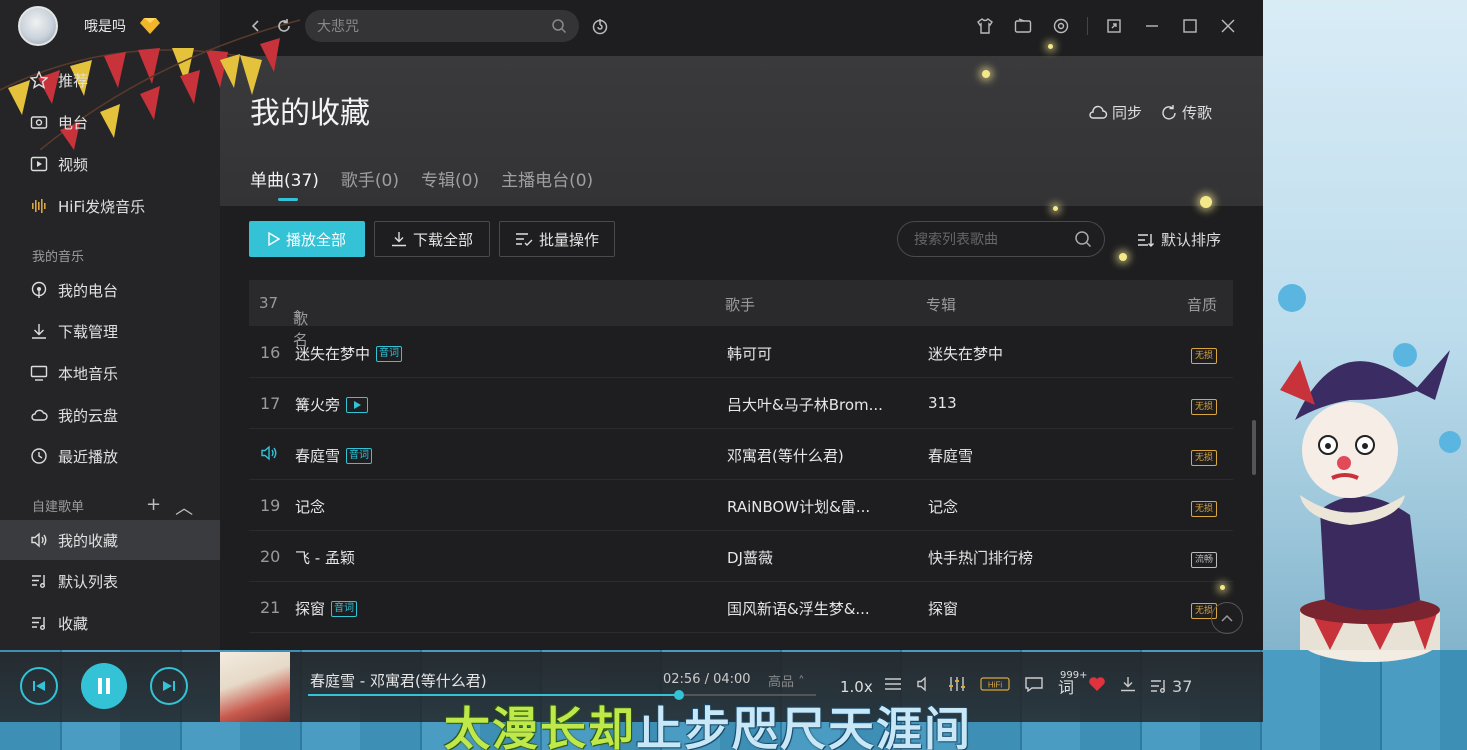 Image resolution: width=1467 pixels, height=750 pixels. I want to click on album-cell: 春庭雪, so click(950, 455).